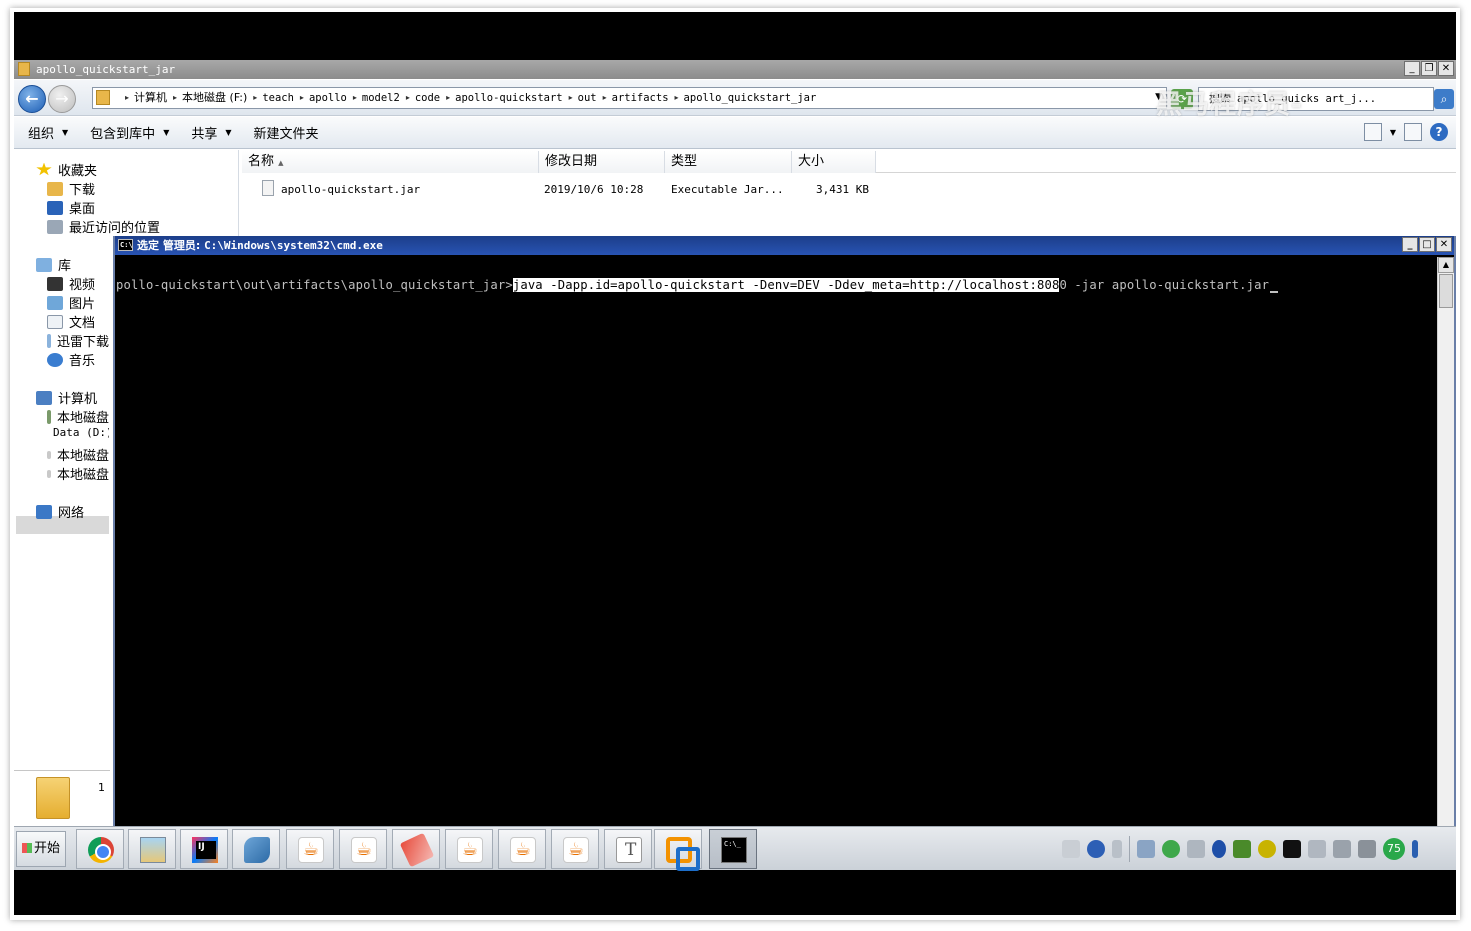 This screenshot has width=1471, height=931. Describe the element at coordinates (204, 849) in the screenshot. I see `taskbar-intellij` at that location.